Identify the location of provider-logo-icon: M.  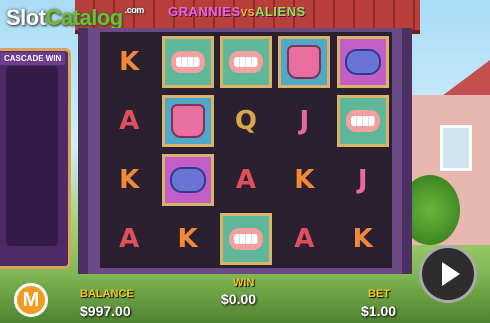
(31, 300).